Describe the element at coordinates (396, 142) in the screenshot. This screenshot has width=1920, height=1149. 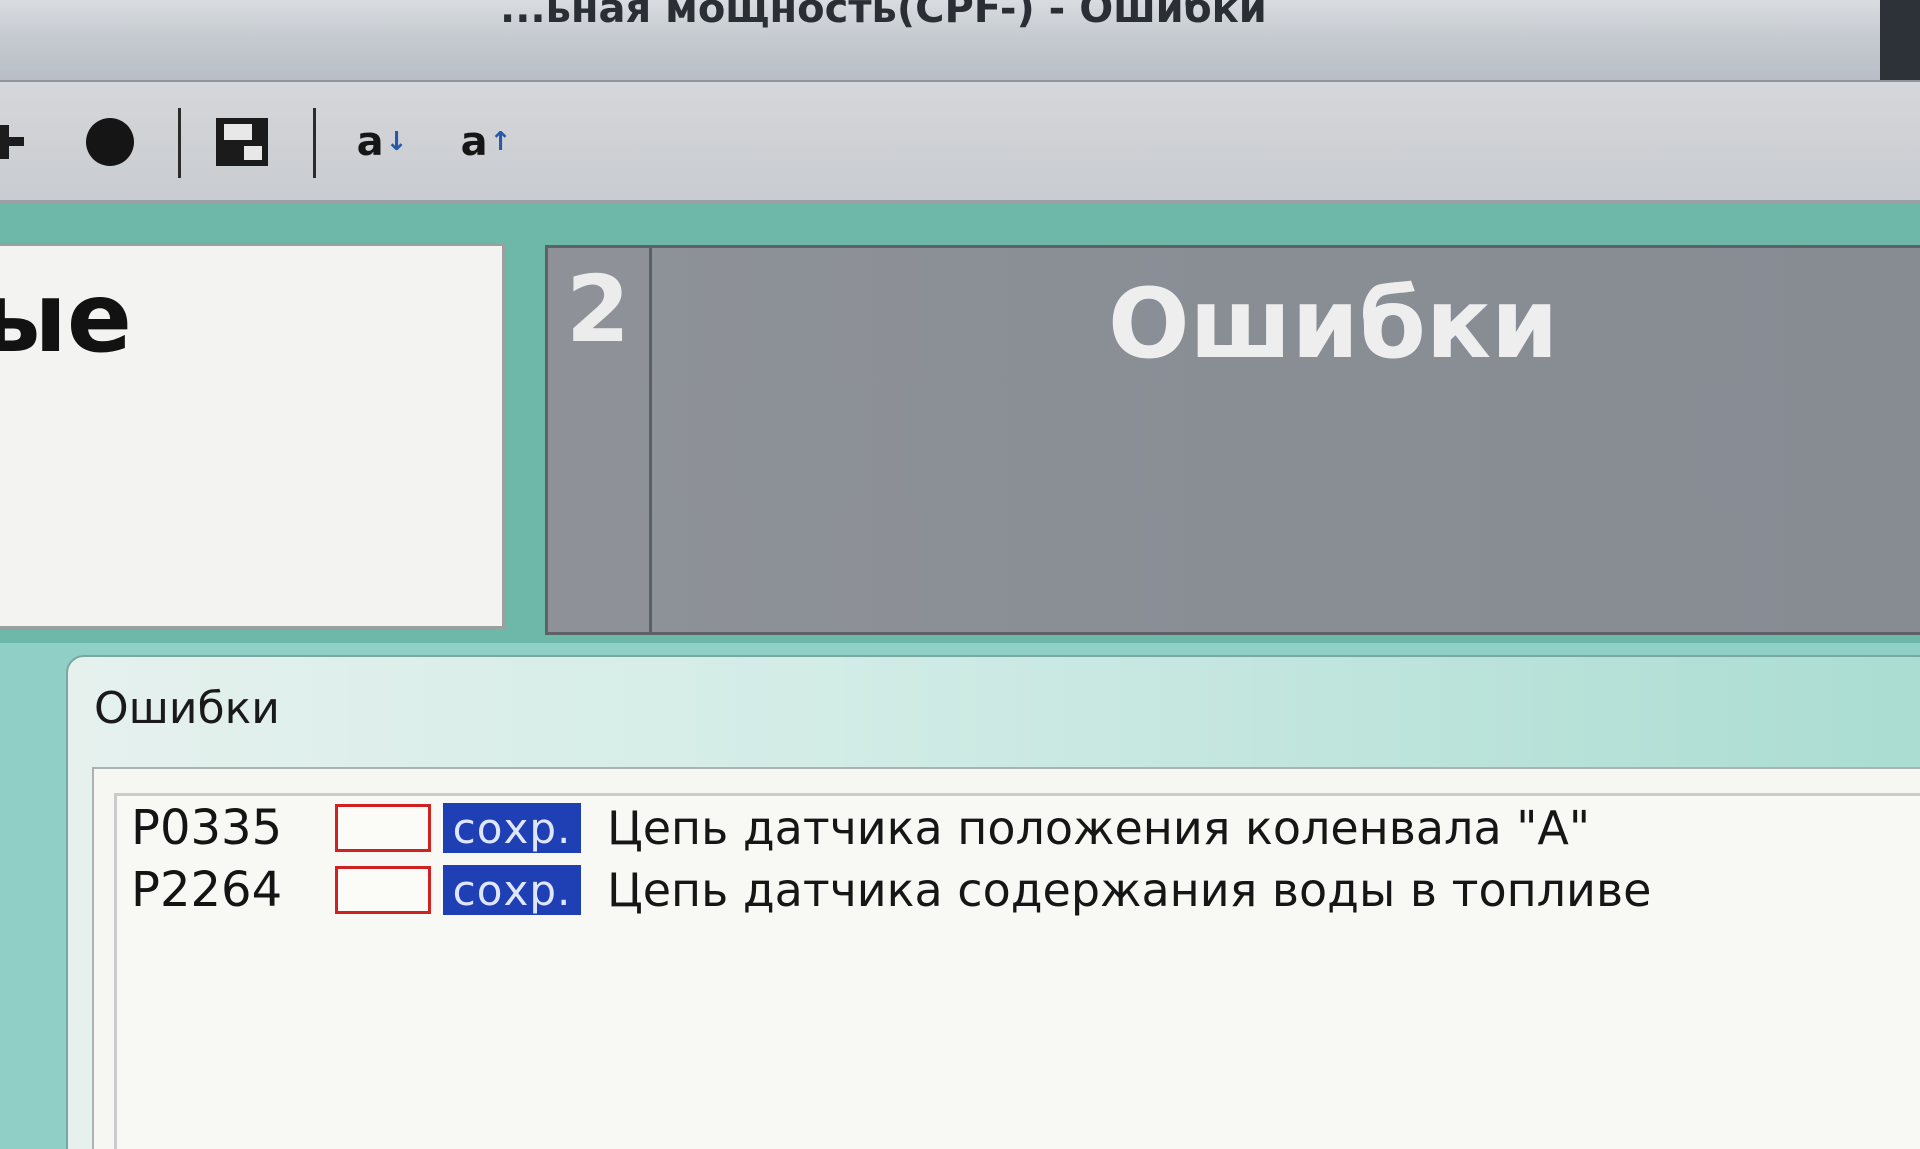
I see `arrow-down-icon: ↓` at that location.